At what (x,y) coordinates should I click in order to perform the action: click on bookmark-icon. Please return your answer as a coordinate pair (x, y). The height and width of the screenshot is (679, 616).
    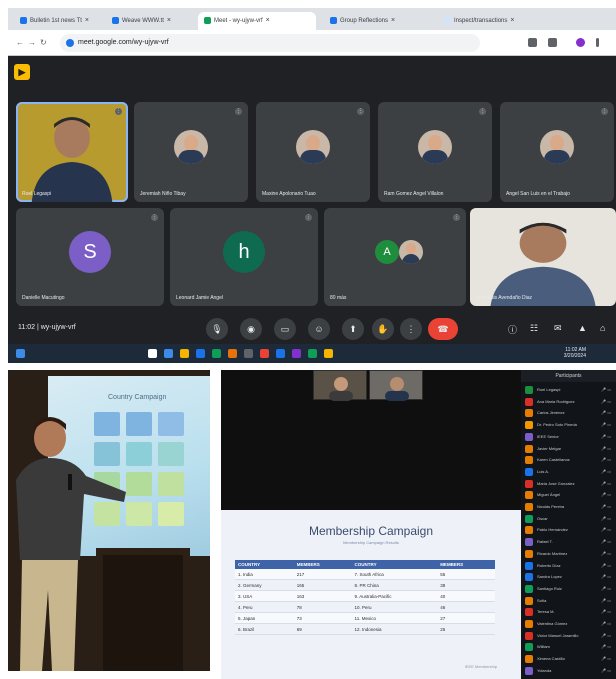
    Looking at the image, I should click on (552, 42).